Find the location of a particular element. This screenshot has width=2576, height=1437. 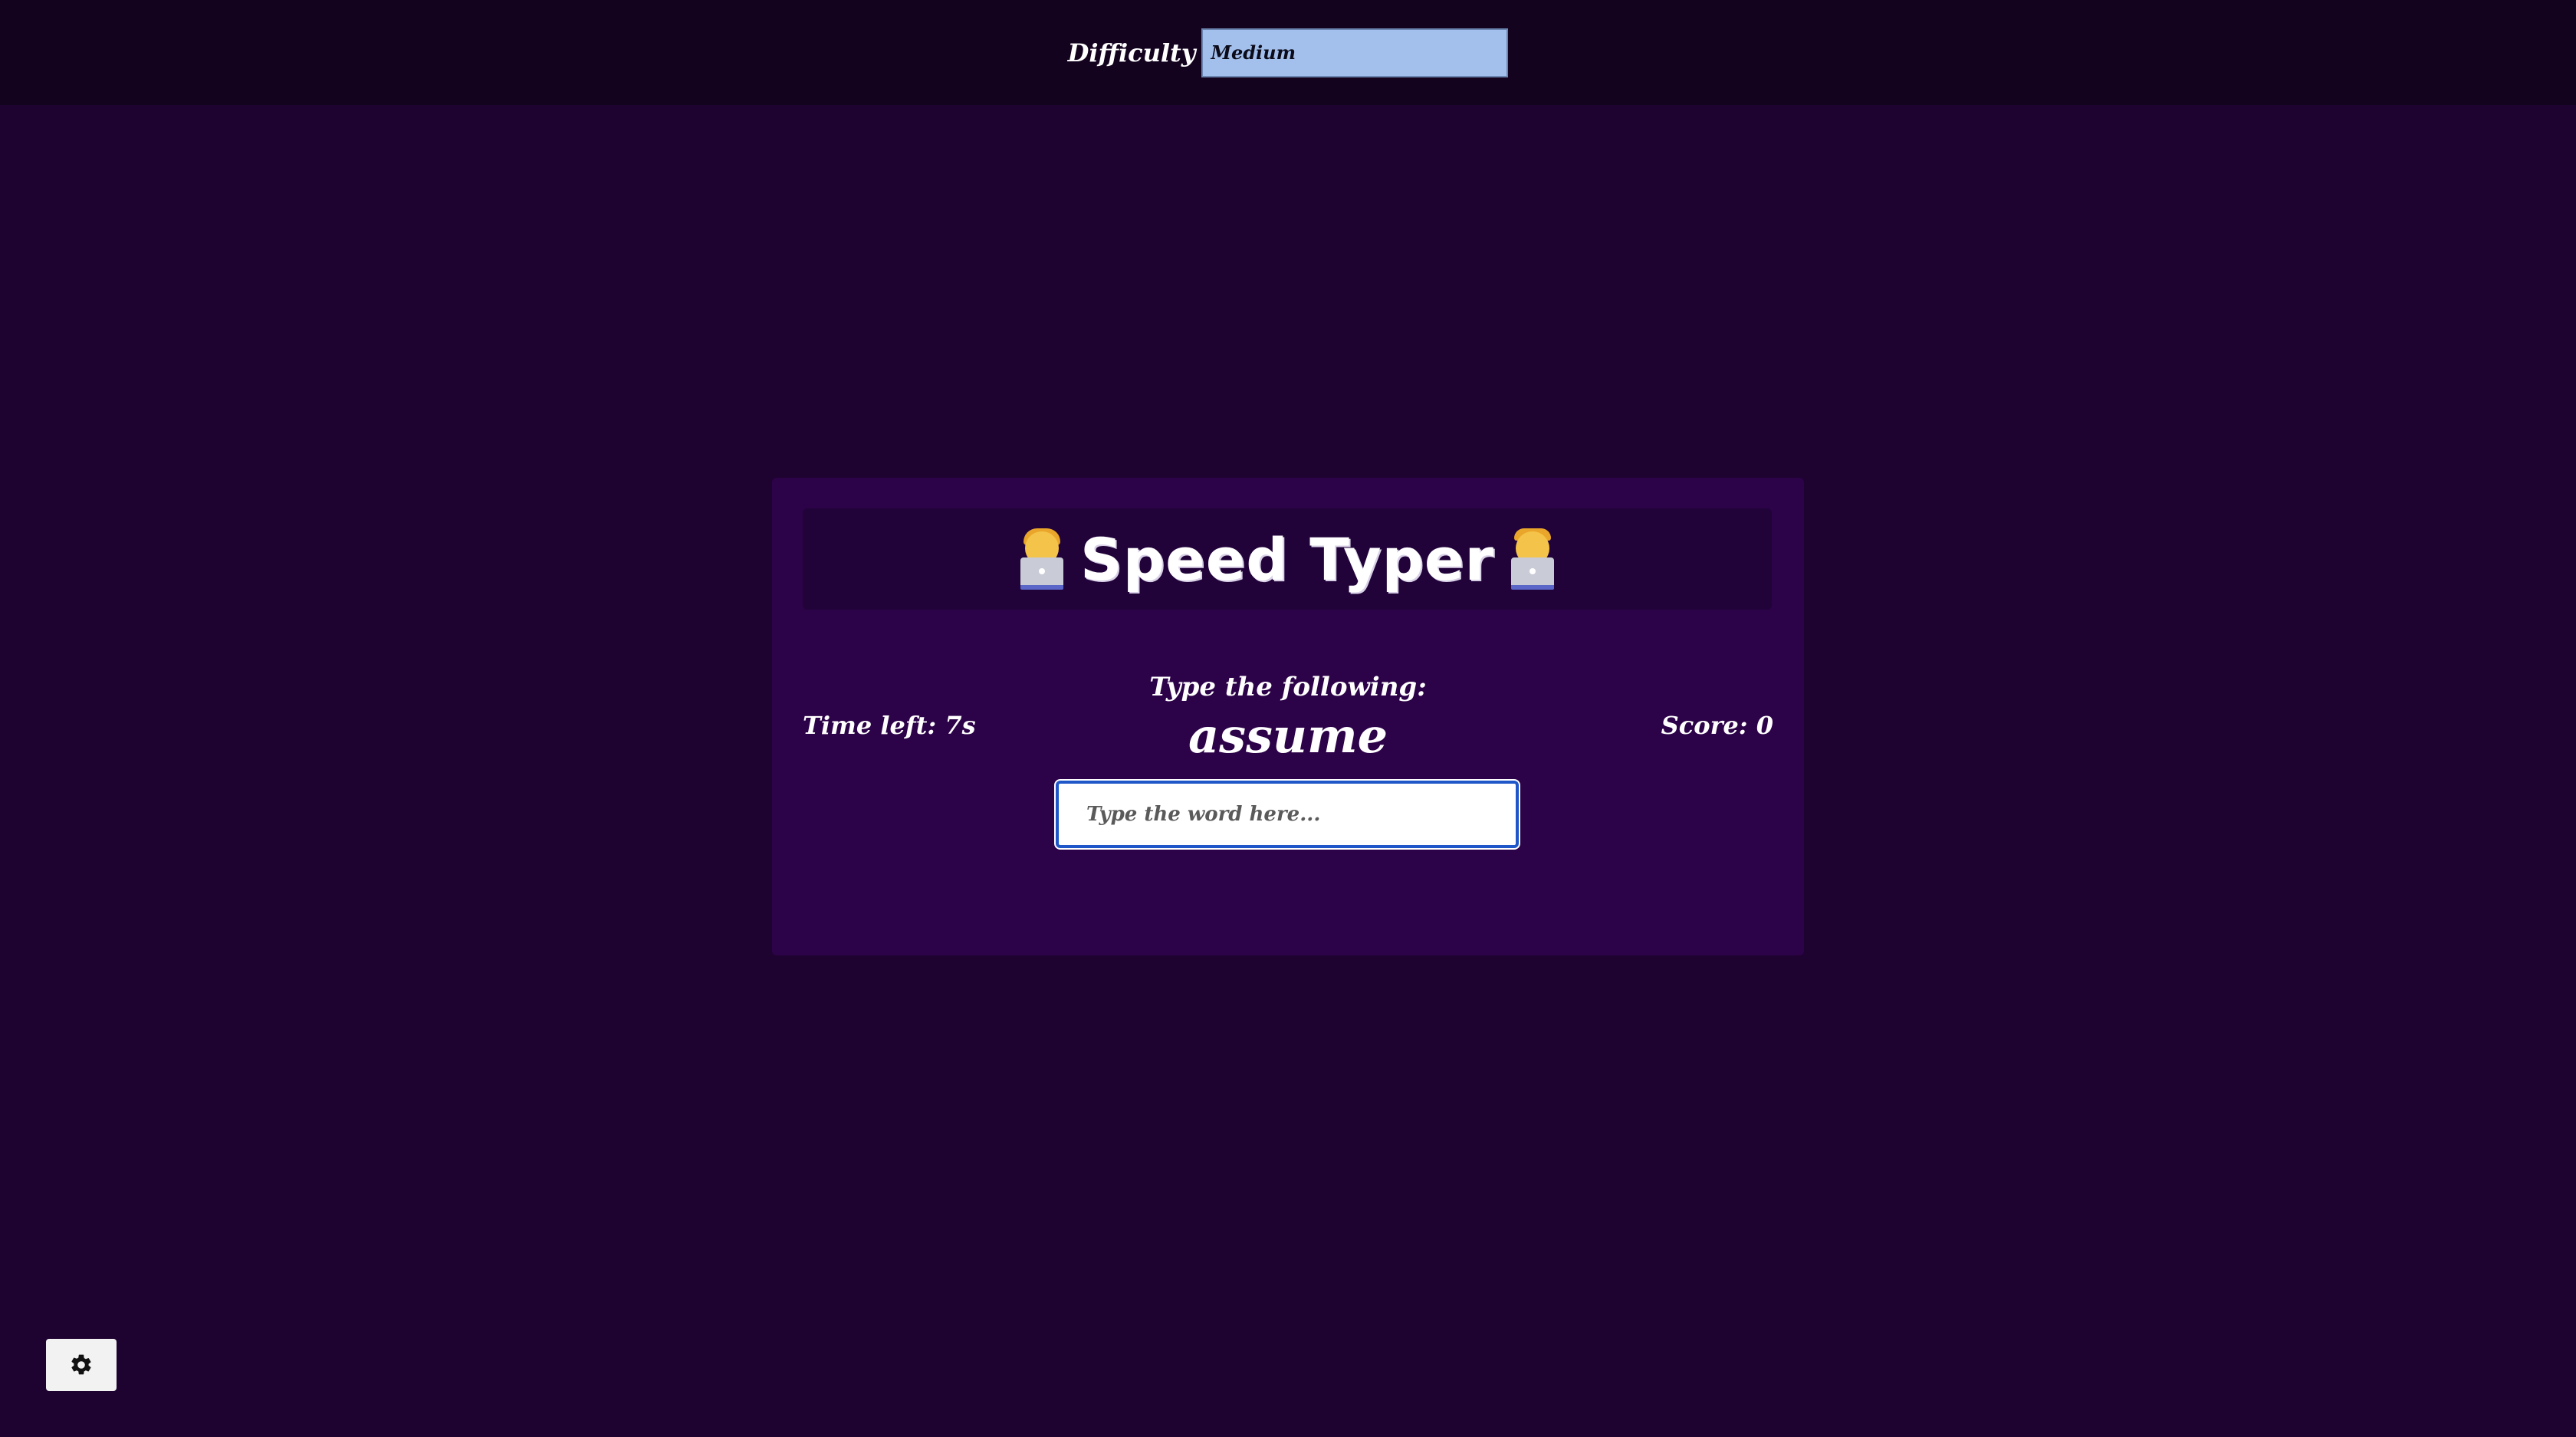

settings-button is located at coordinates (81, 1365).